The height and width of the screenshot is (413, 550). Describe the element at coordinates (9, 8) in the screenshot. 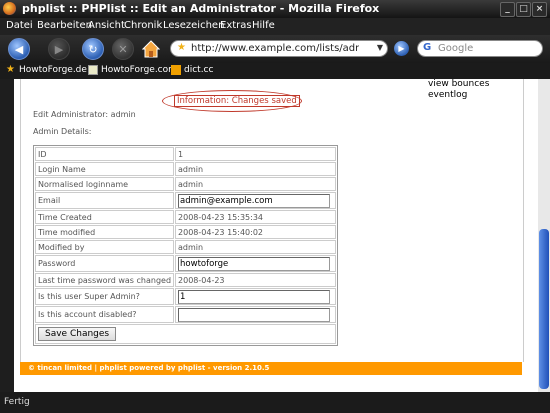

I see `firefox-icon` at that location.